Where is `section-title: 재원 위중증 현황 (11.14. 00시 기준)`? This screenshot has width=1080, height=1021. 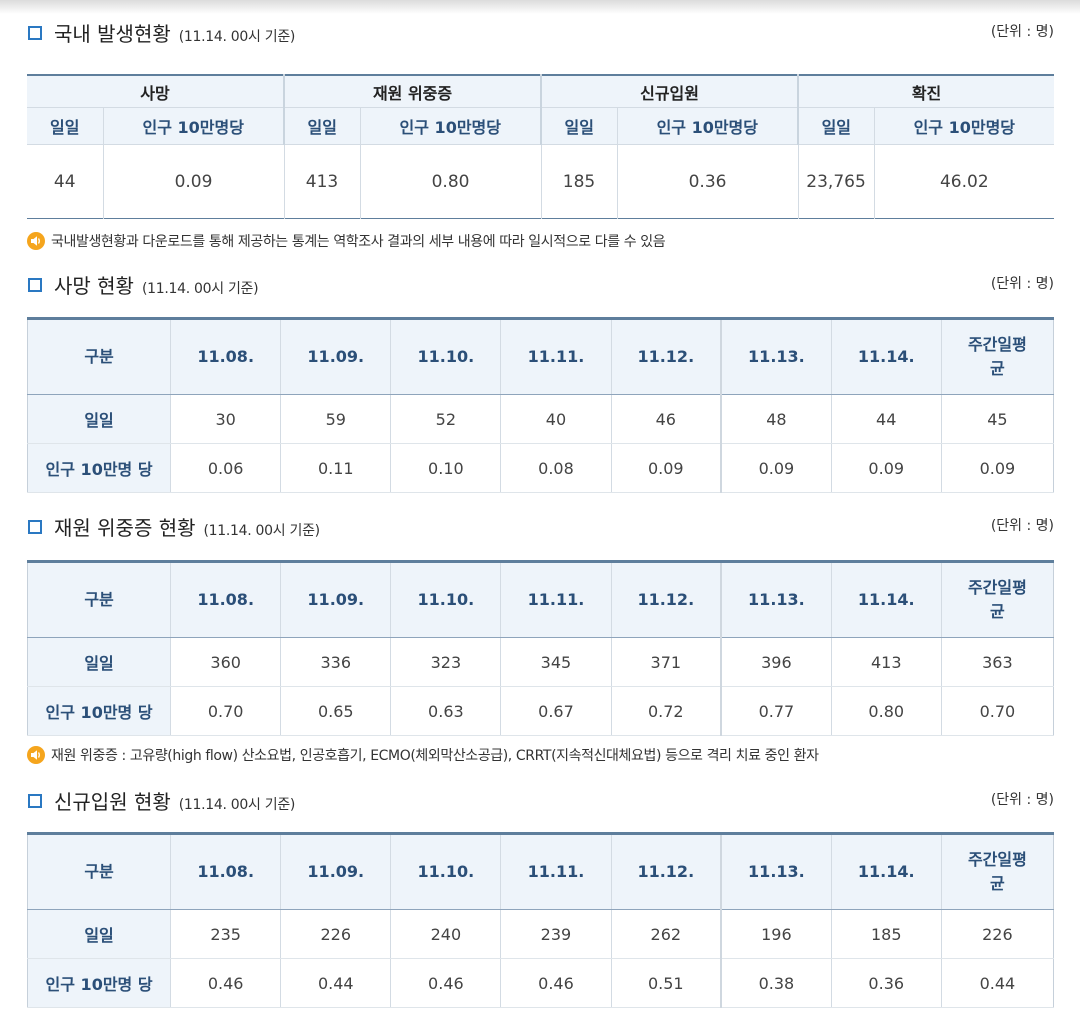
section-title: 재원 위중증 현황 (11.14. 00시 기준) is located at coordinates (187, 528).